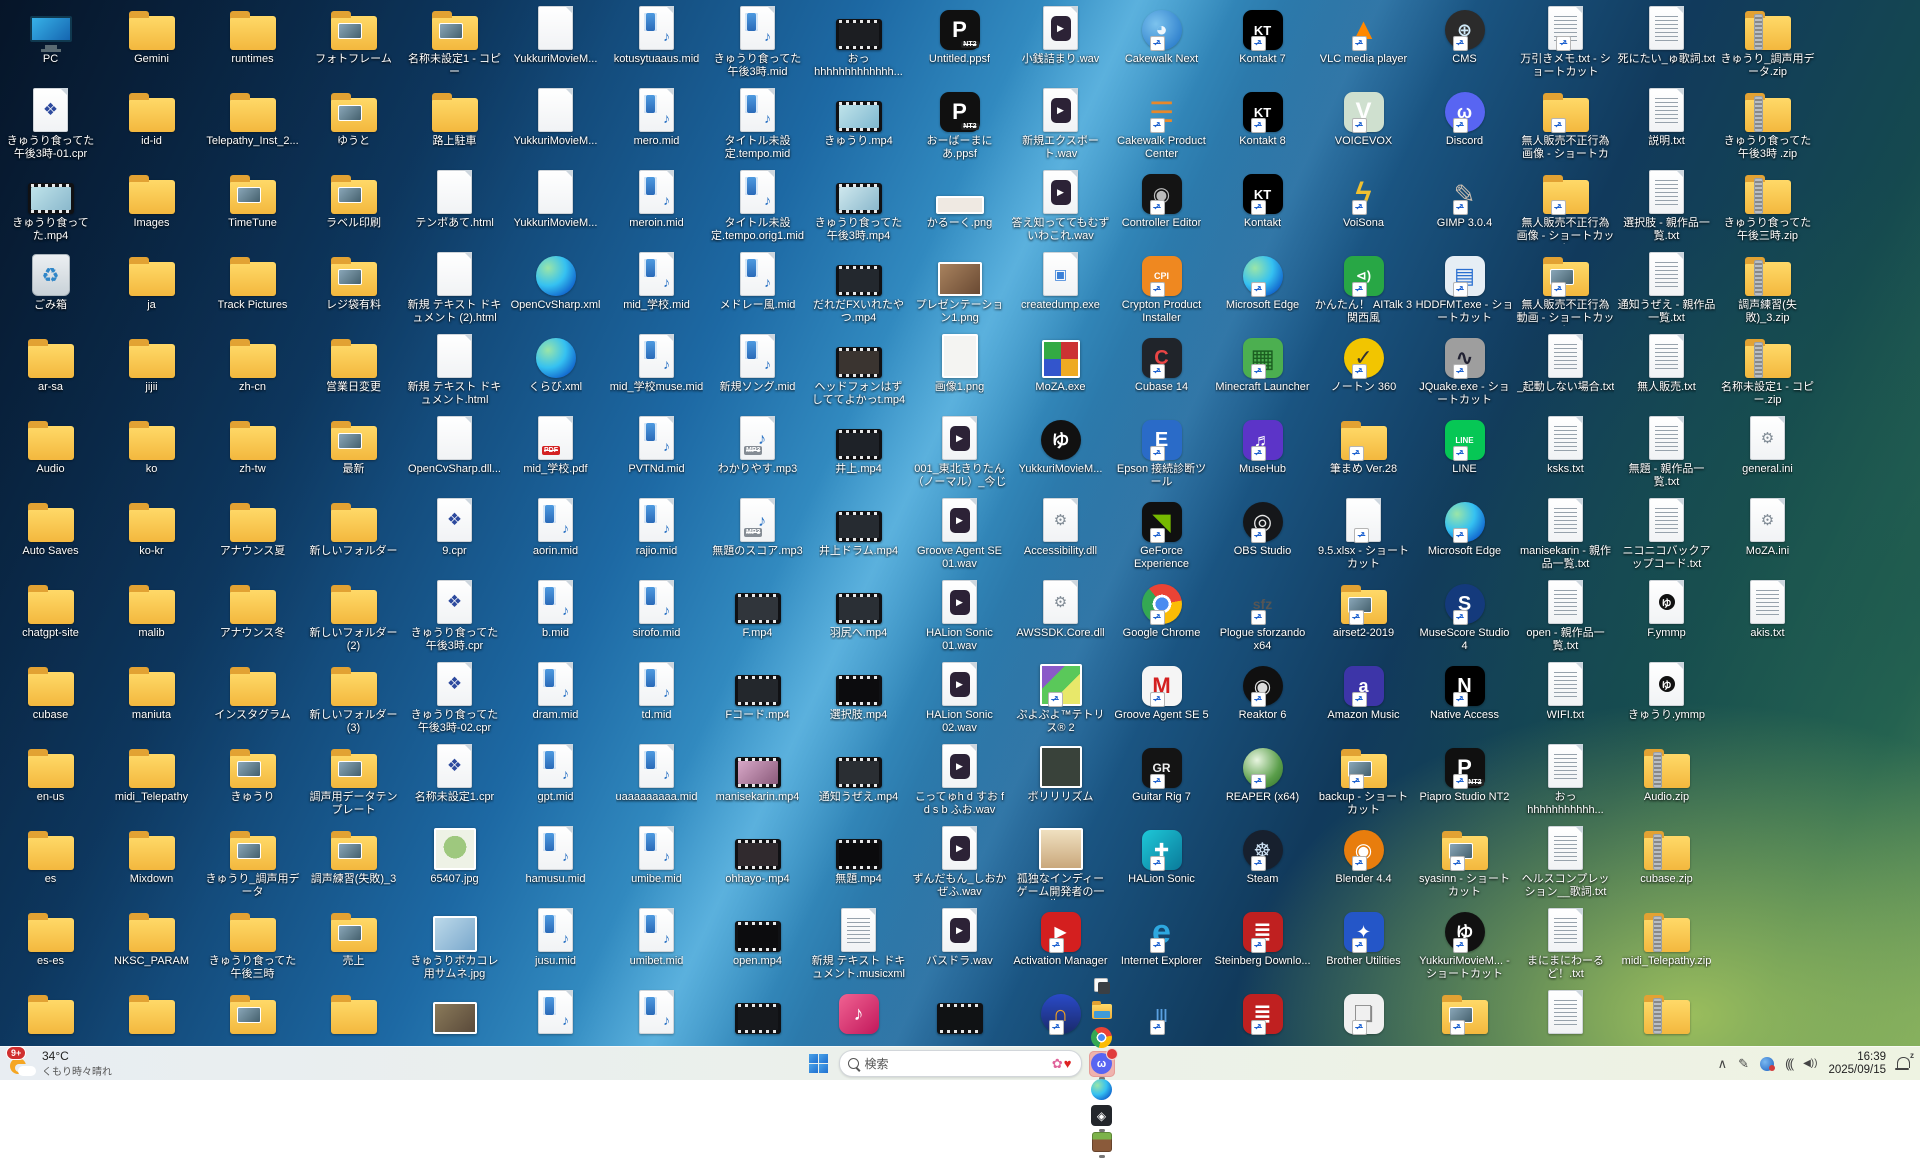 The width and height of the screenshot is (1920, 1158). I want to click on desktop-icon: ko-kr, so click(151, 536).